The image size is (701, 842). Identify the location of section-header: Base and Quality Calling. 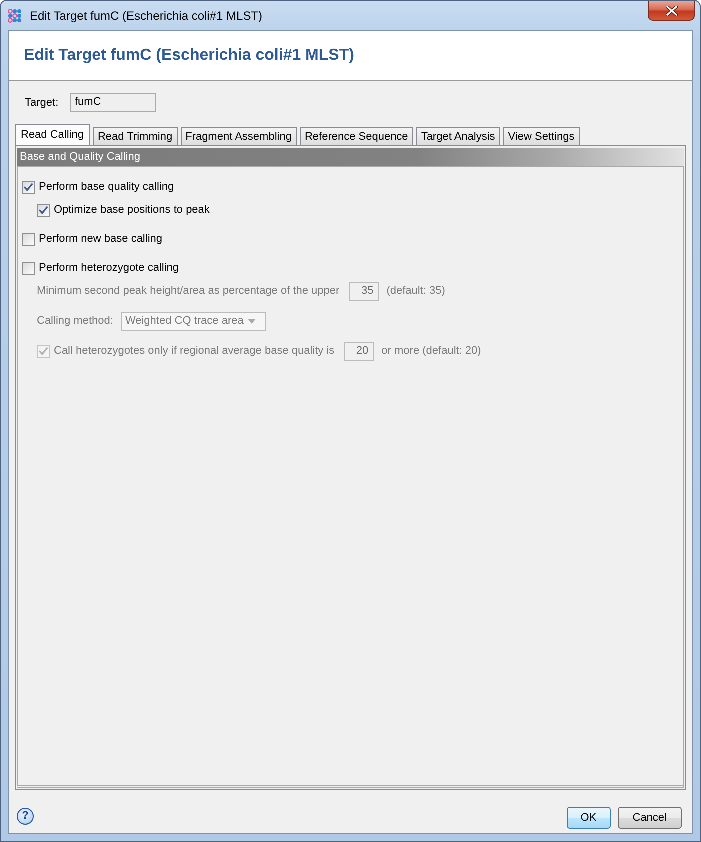
(350, 157).